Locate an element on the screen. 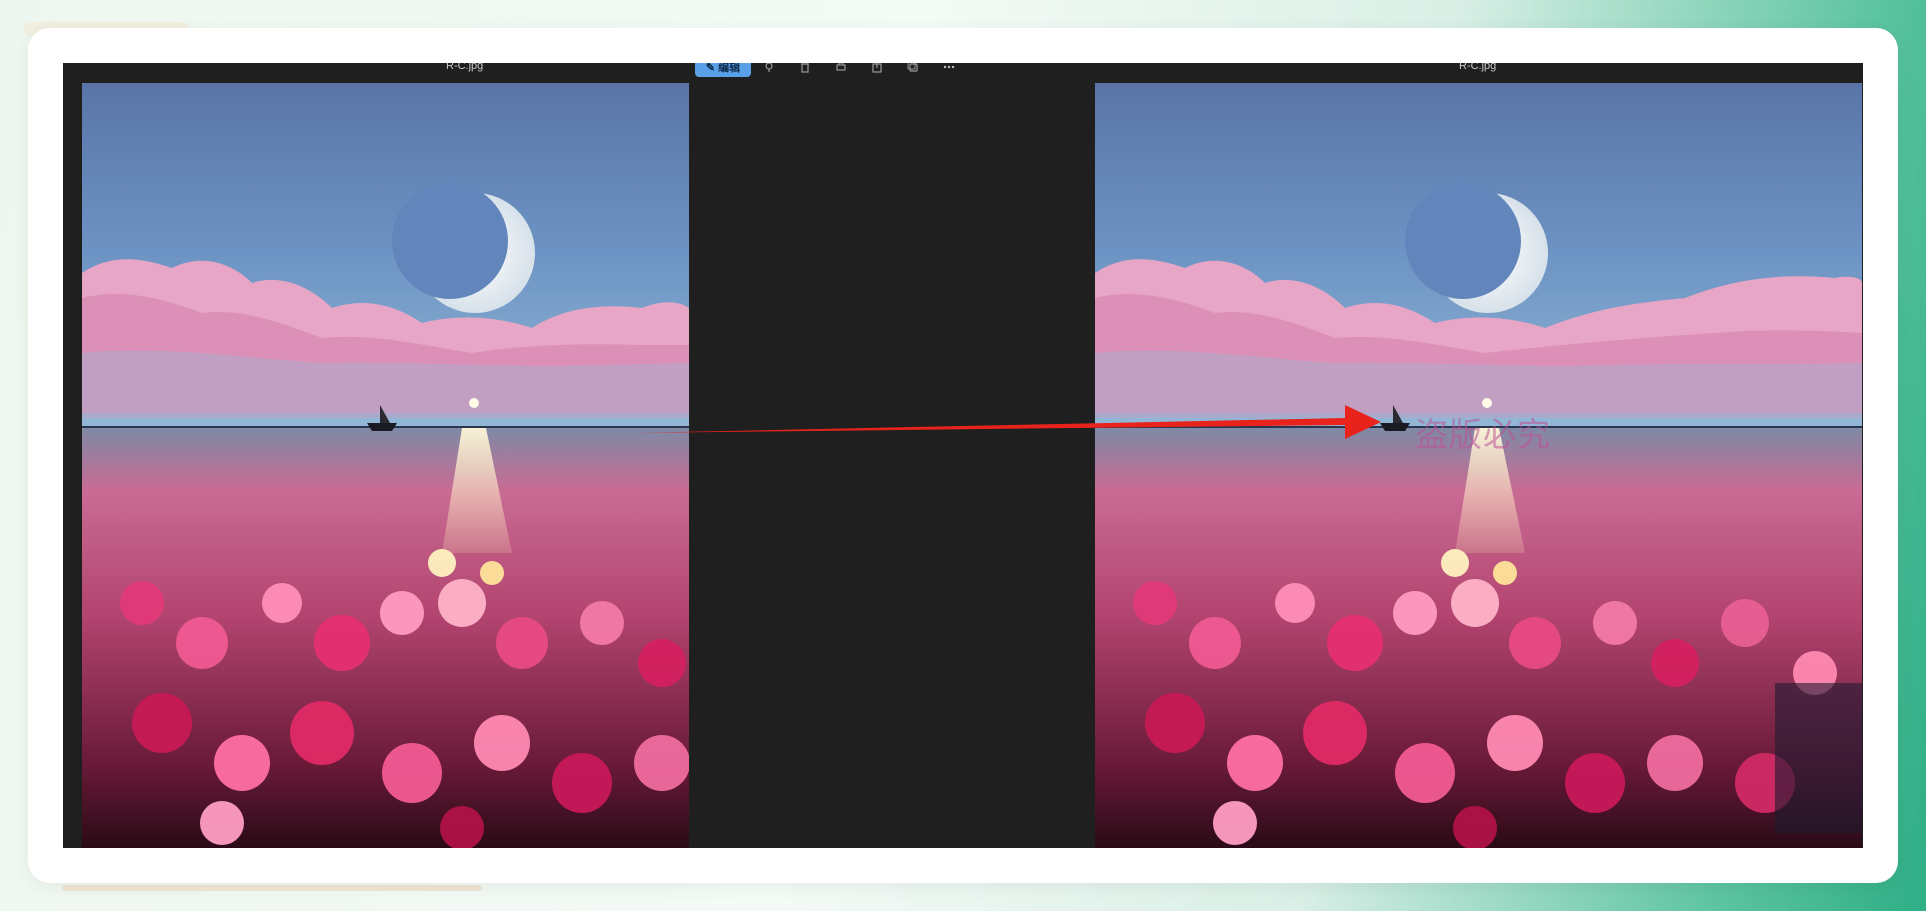  background-scrollbar-shadow is located at coordinates (272, 888).